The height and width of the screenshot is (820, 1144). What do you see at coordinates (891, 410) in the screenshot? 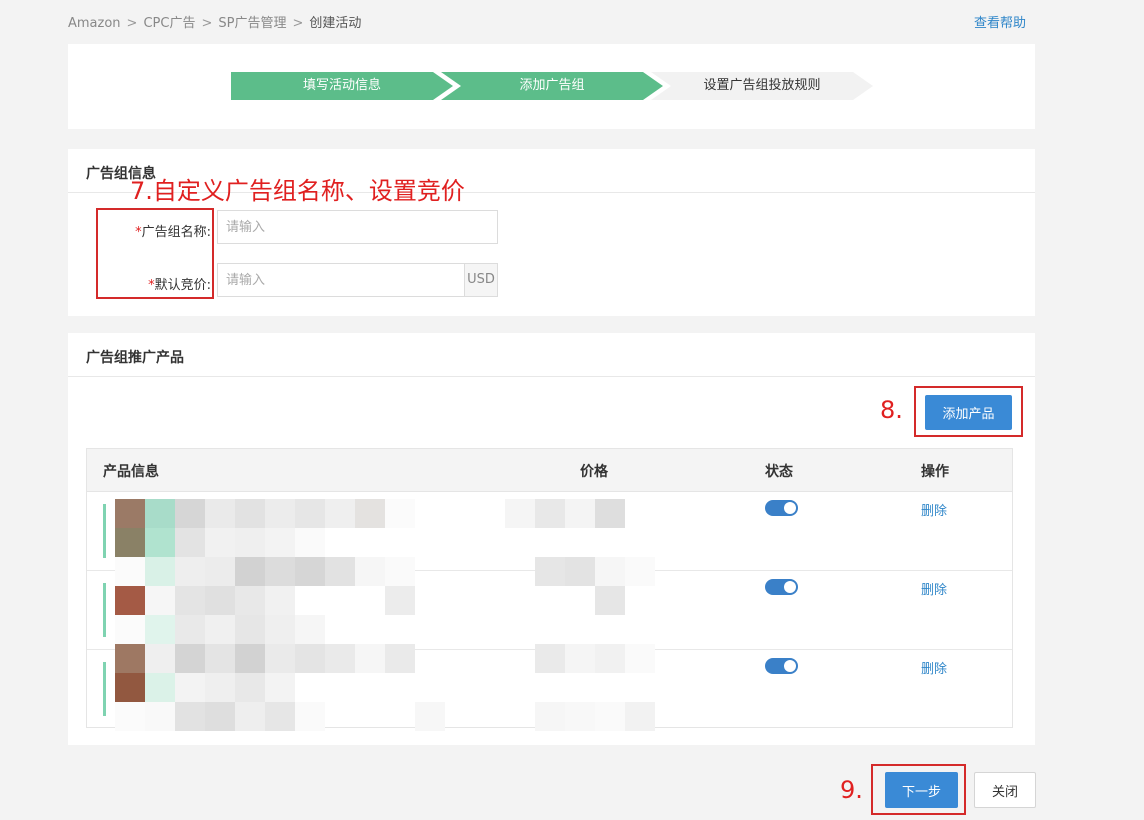
I see `annotation-step-8: 8.` at bounding box center [891, 410].